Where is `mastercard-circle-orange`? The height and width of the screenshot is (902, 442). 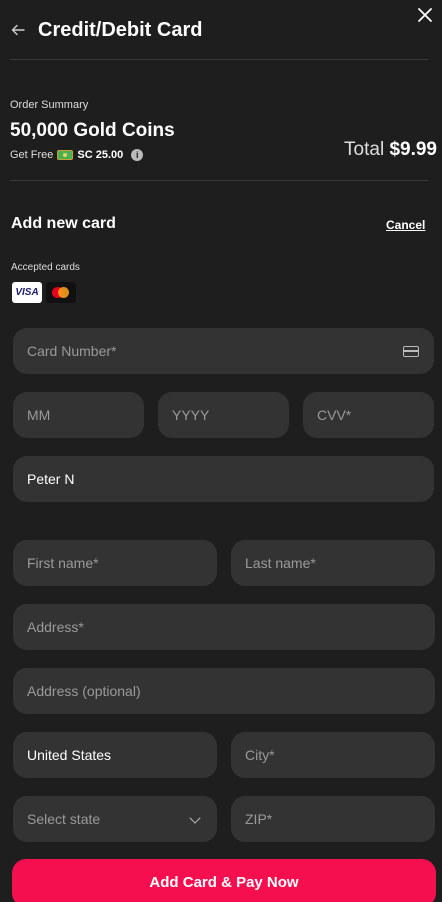
mastercard-circle-orange is located at coordinates (63, 292).